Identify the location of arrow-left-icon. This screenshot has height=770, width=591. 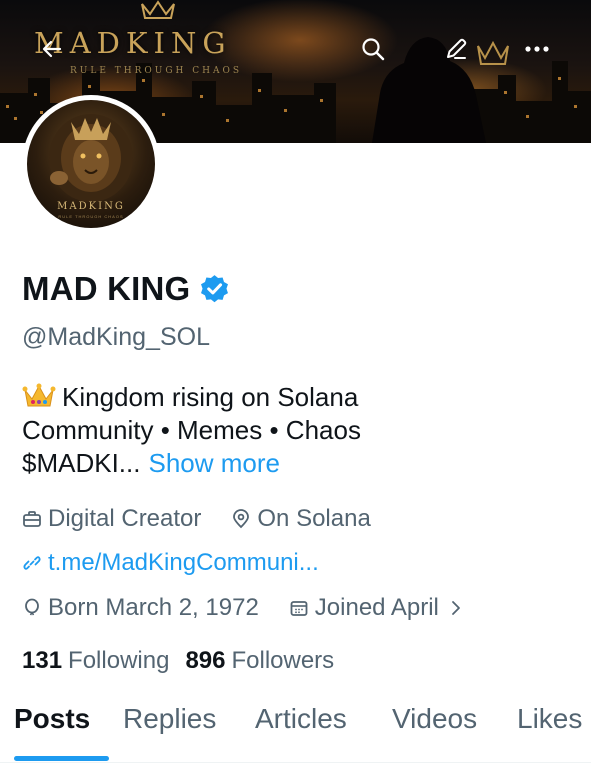
(52, 49).